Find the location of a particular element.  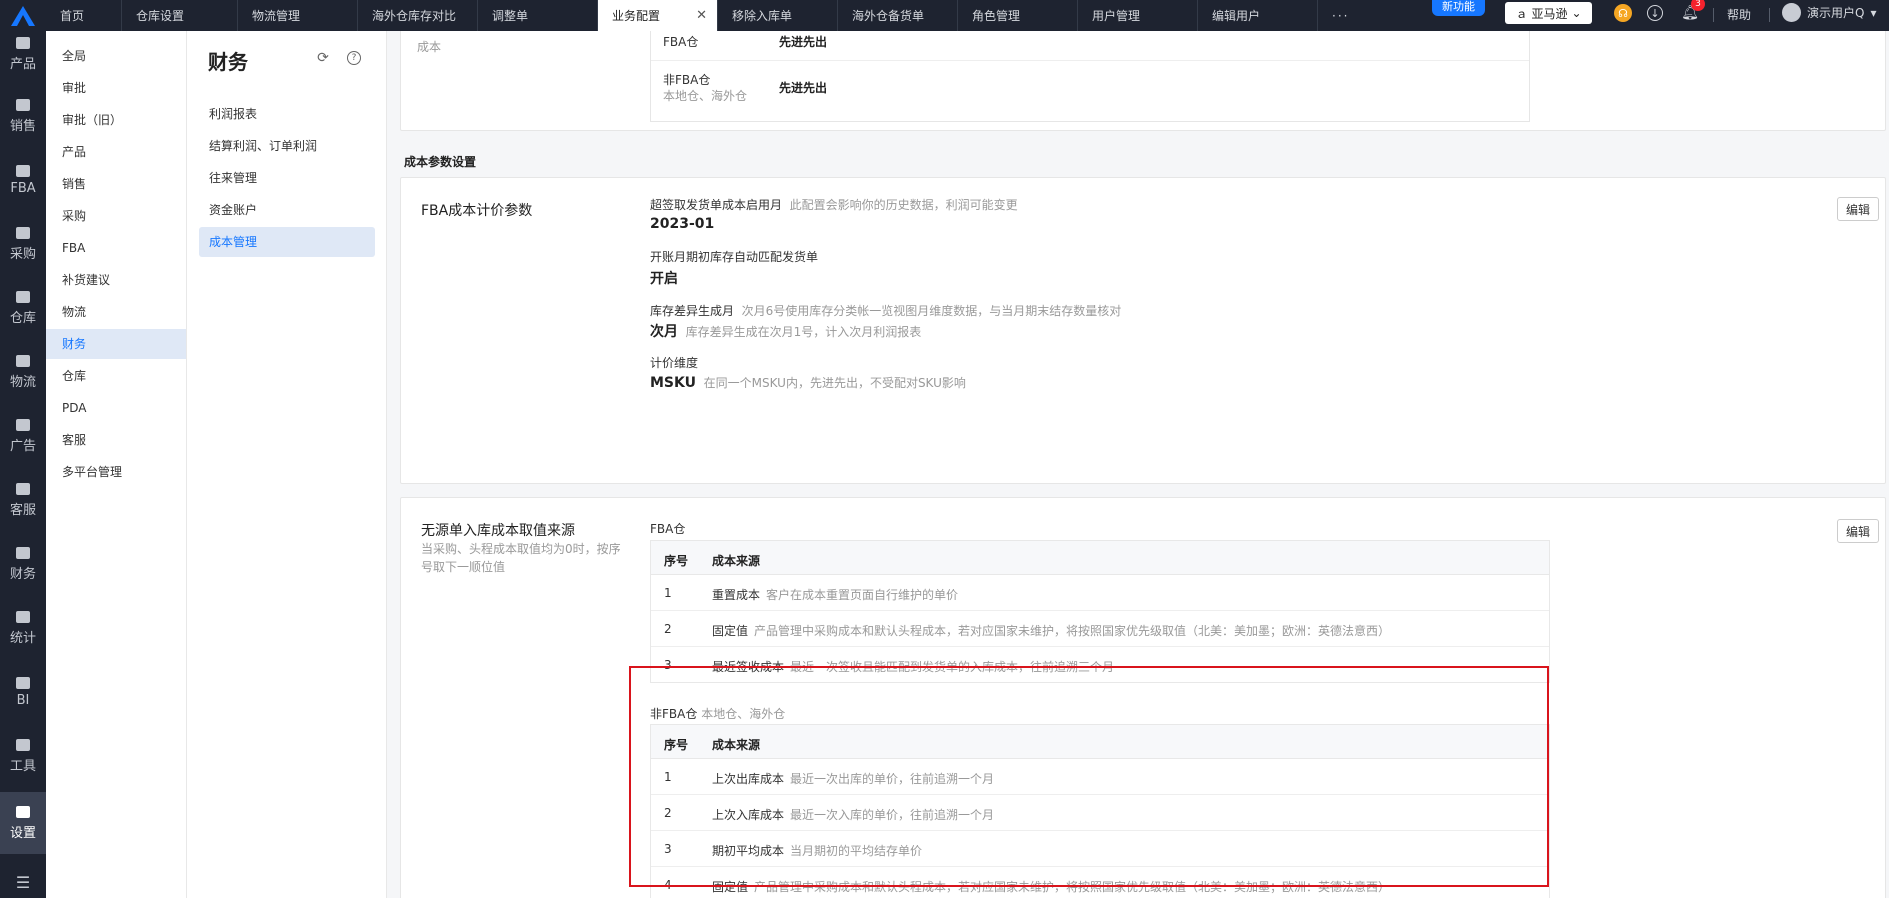

menu-icon: ☰ is located at coordinates (23, 882).